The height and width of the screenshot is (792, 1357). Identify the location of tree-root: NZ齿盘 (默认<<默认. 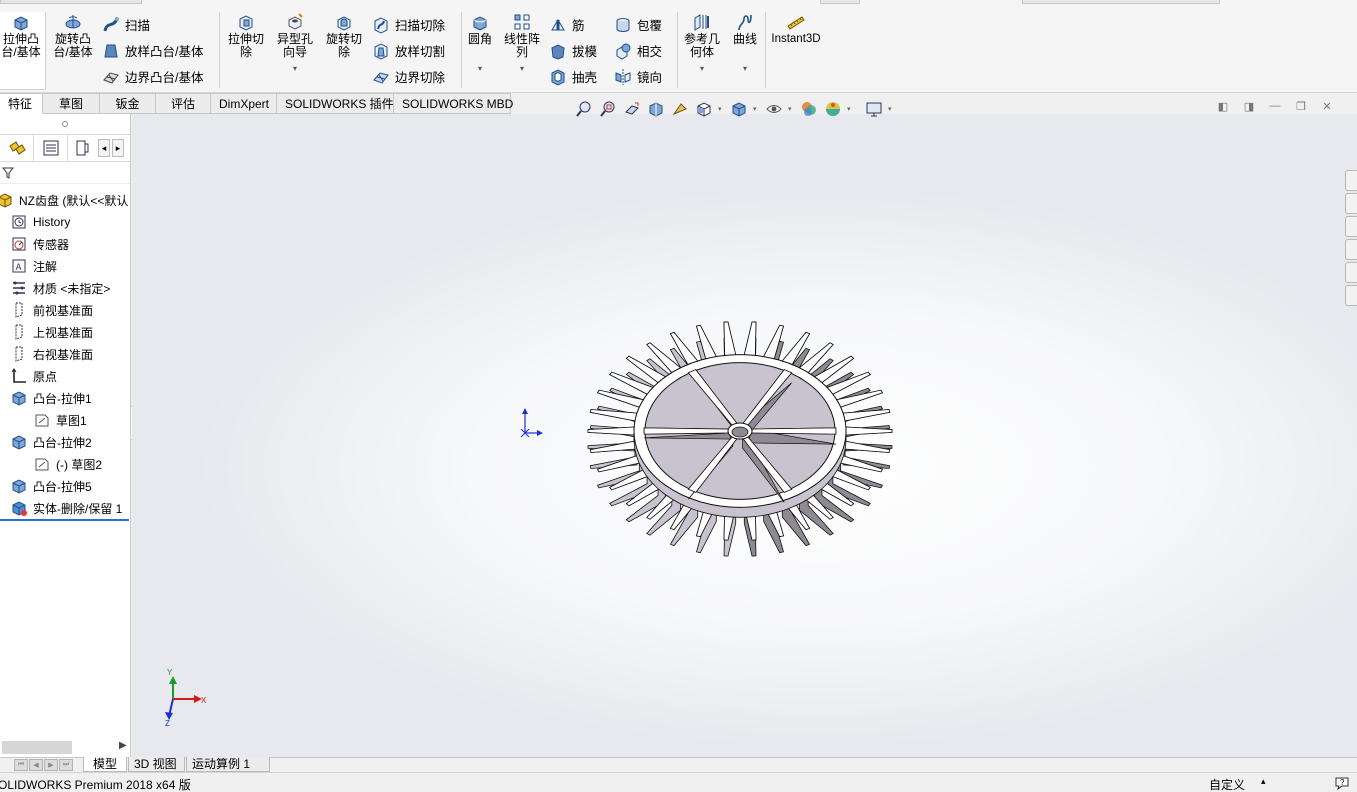
(64, 200).